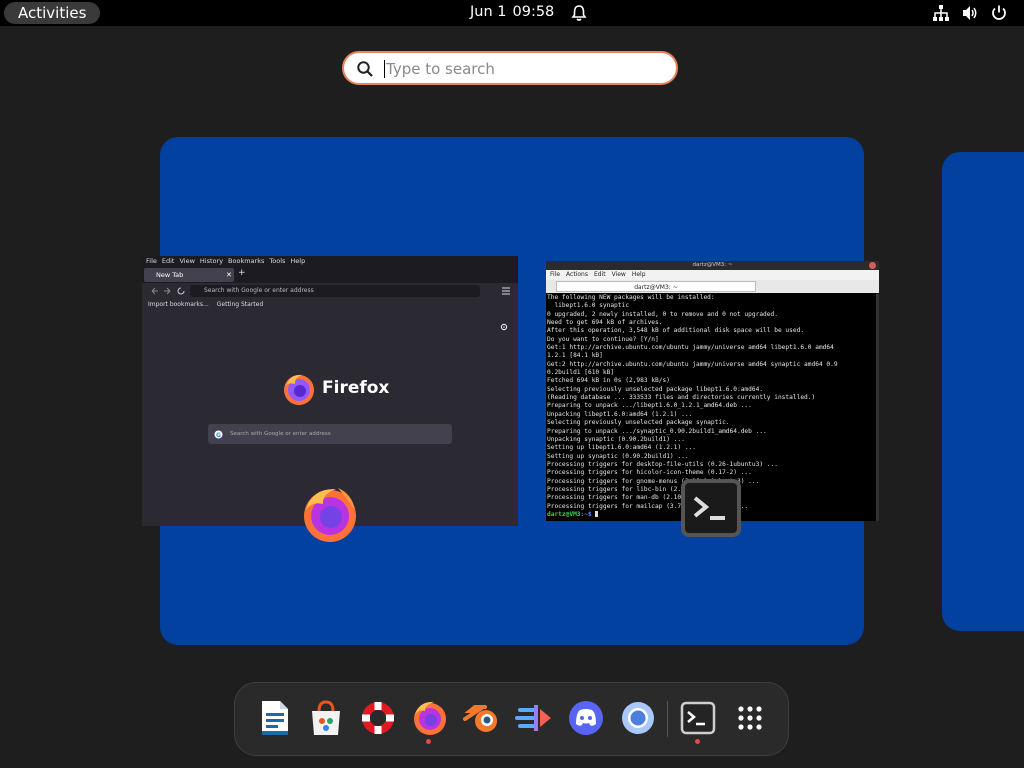 The height and width of the screenshot is (768, 1024). Describe the element at coordinates (168, 291) in the screenshot. I see `nav-arrows-icon` at that location.